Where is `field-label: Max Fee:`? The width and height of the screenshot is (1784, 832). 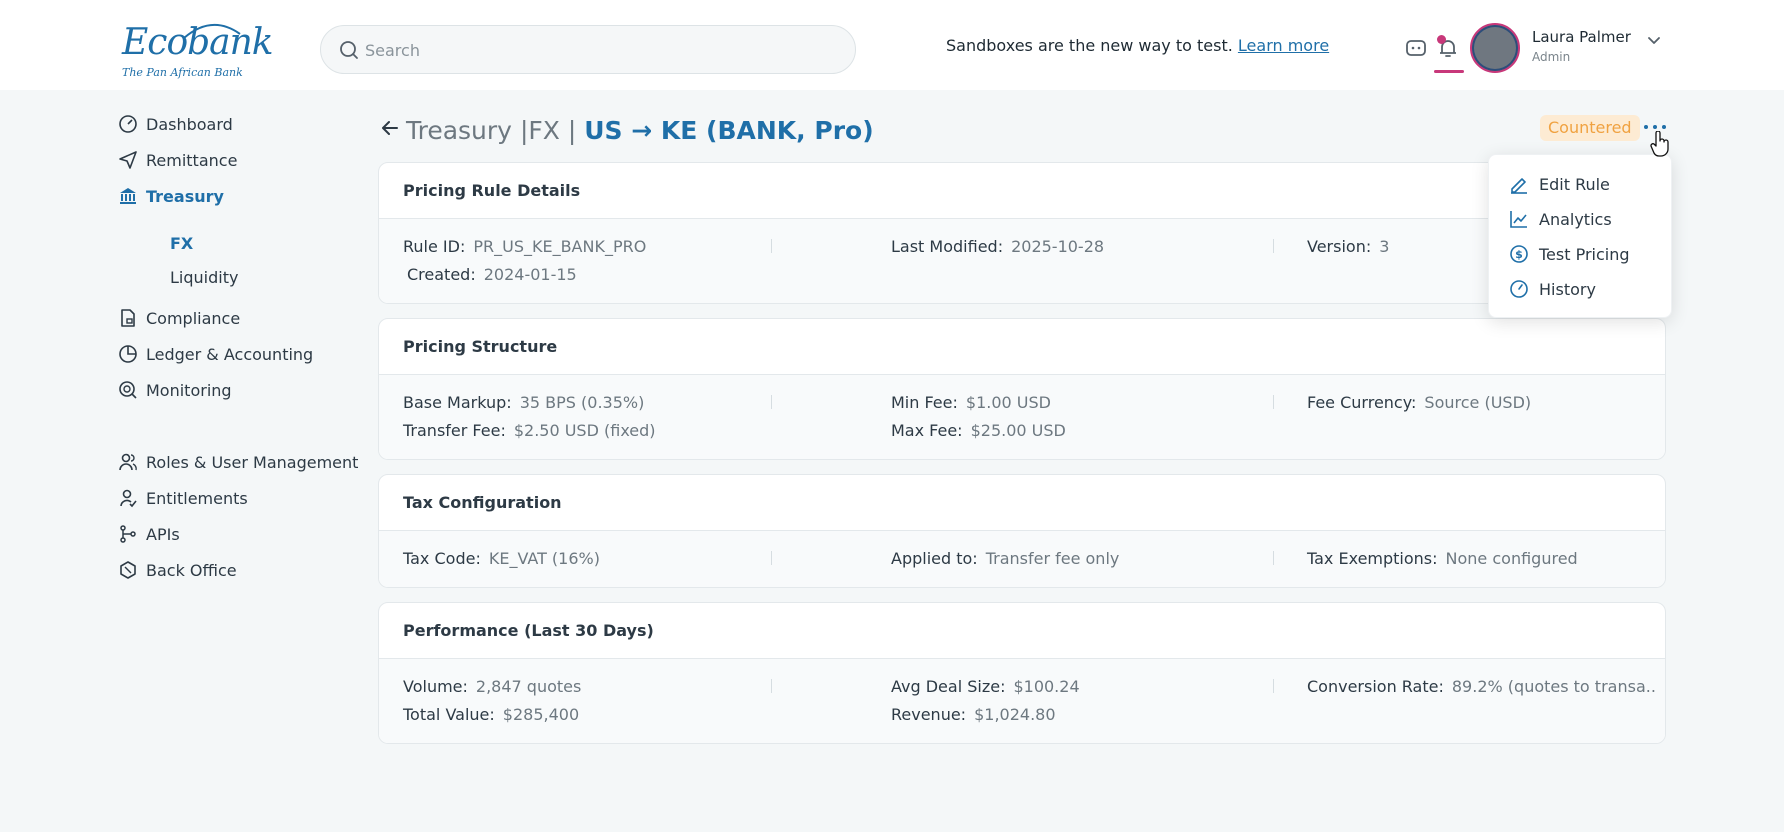
field-label: Max Fee: is located at coordinates (927, 430).